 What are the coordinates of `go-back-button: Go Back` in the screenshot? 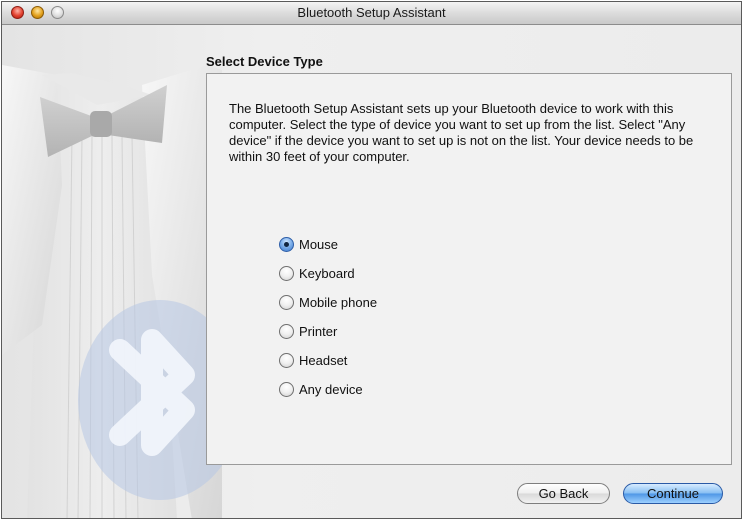 It's located at (563, 493).